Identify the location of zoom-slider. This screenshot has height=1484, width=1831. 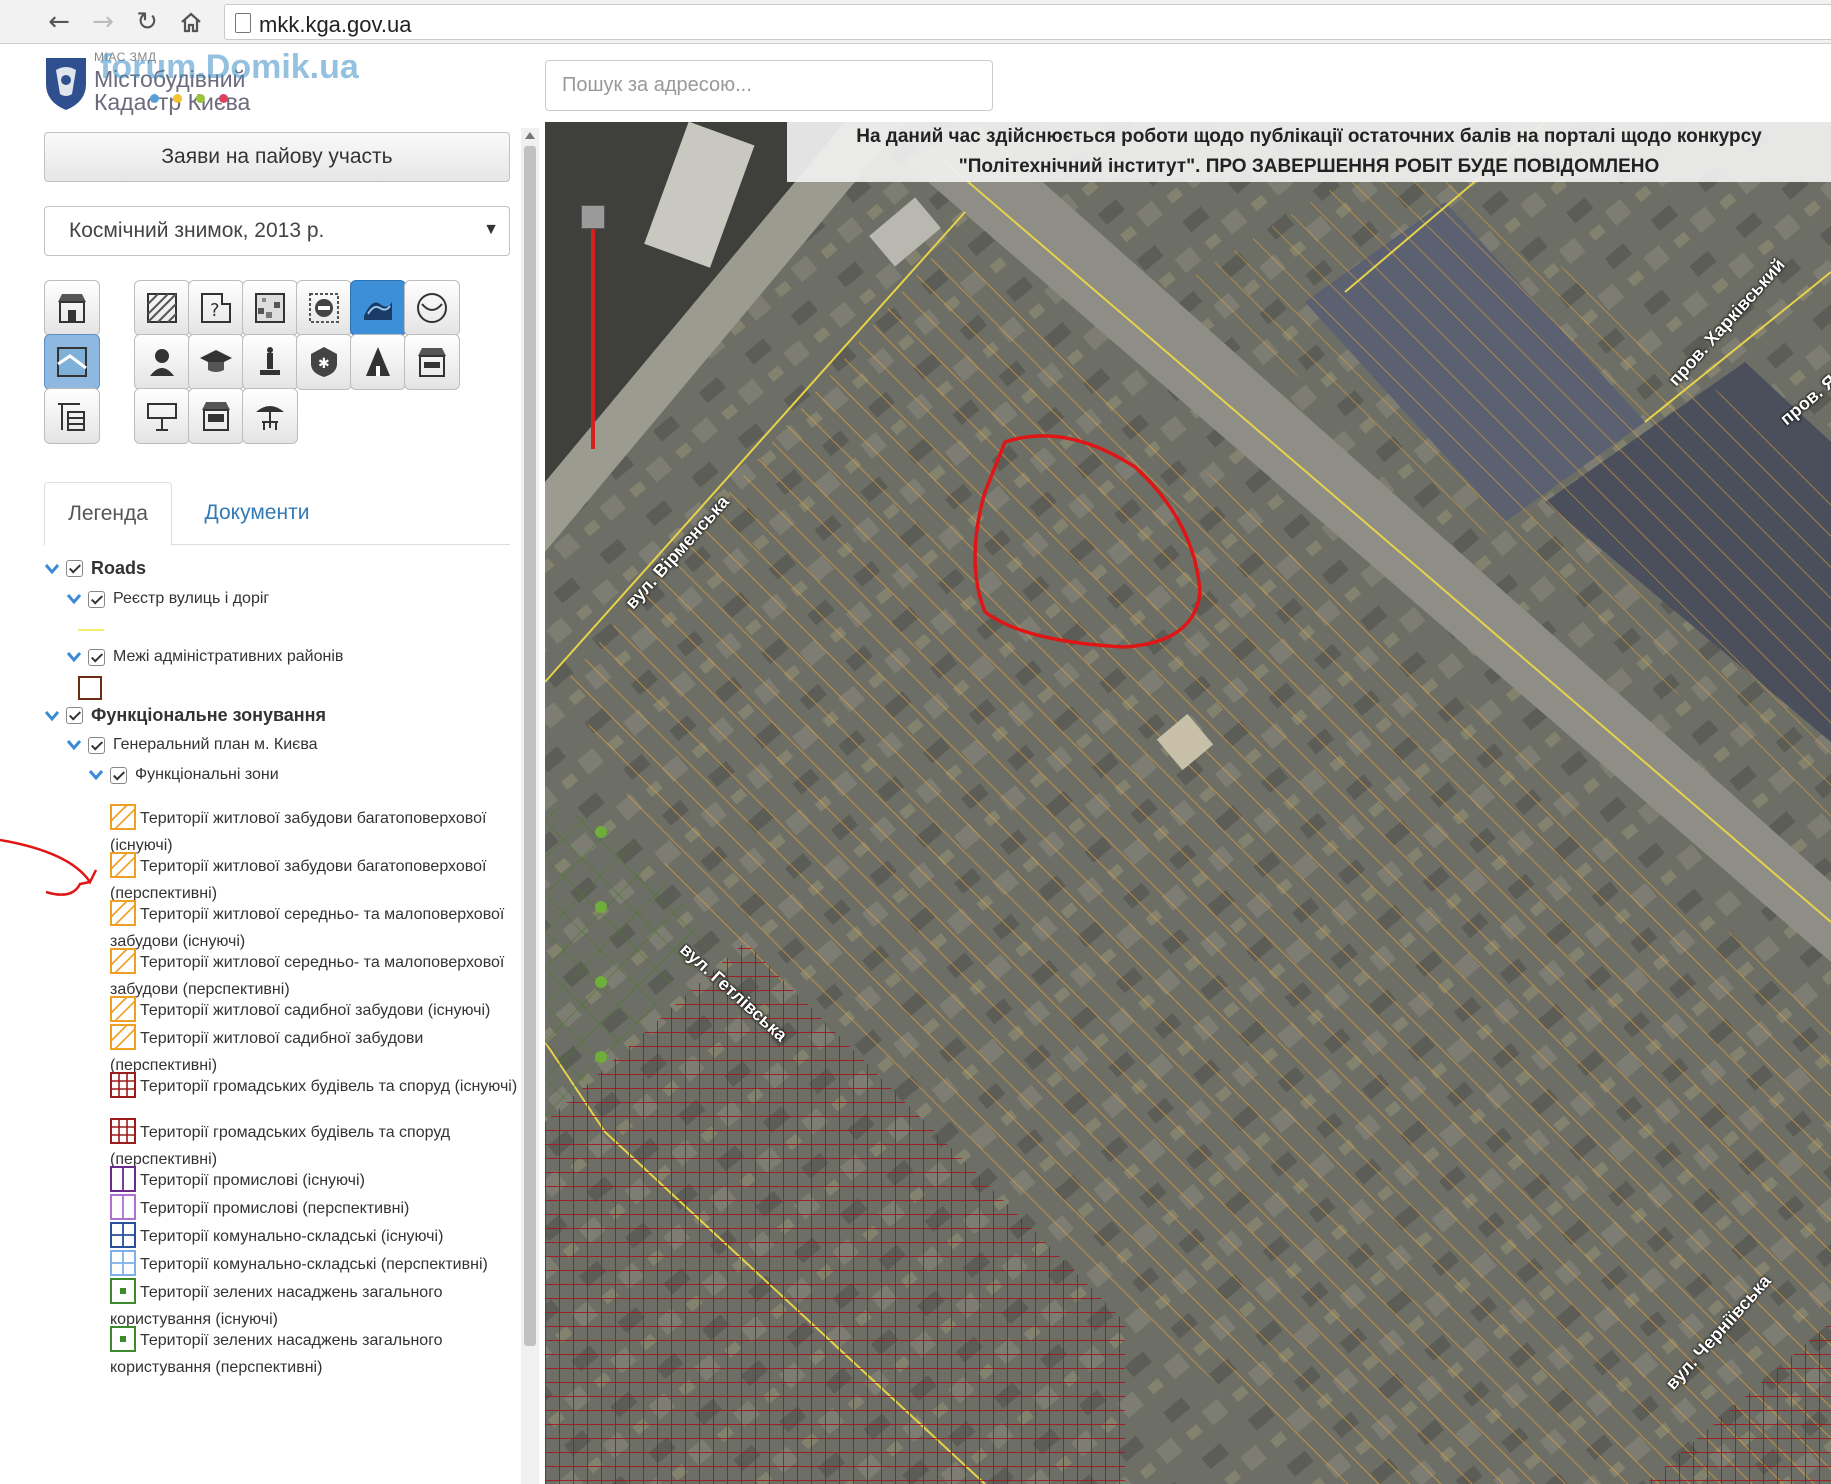
(593, 327).